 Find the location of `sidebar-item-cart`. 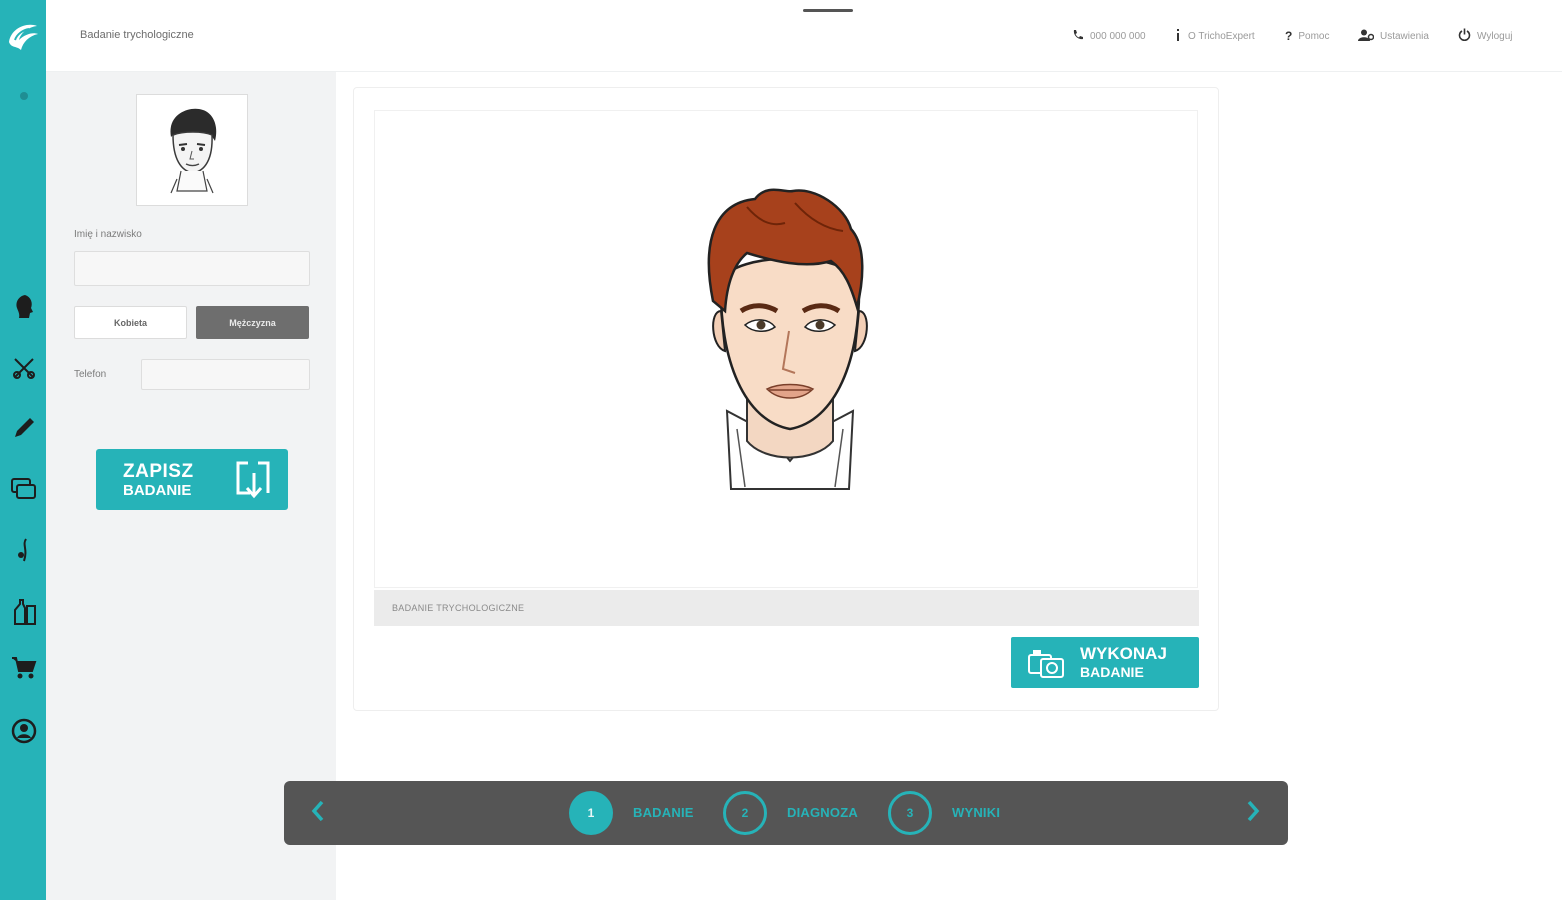

sidebar-item-cart is located at coordinates (24, 670).